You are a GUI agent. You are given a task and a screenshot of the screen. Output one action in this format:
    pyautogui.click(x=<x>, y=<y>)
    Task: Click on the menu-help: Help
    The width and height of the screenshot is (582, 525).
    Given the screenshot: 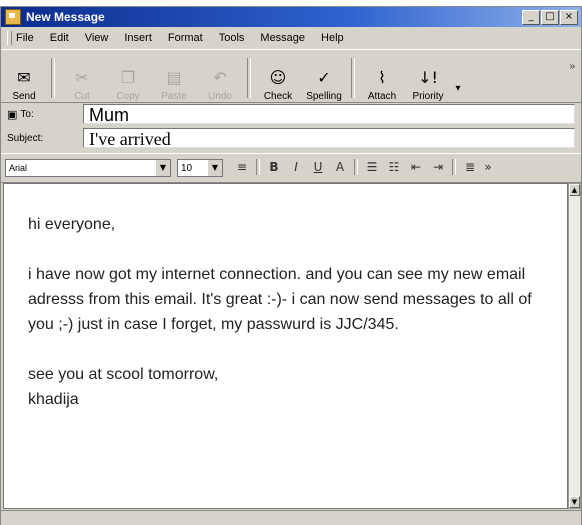 What is the action you would take?
    pyautogui.click(x=332, y=38)
    